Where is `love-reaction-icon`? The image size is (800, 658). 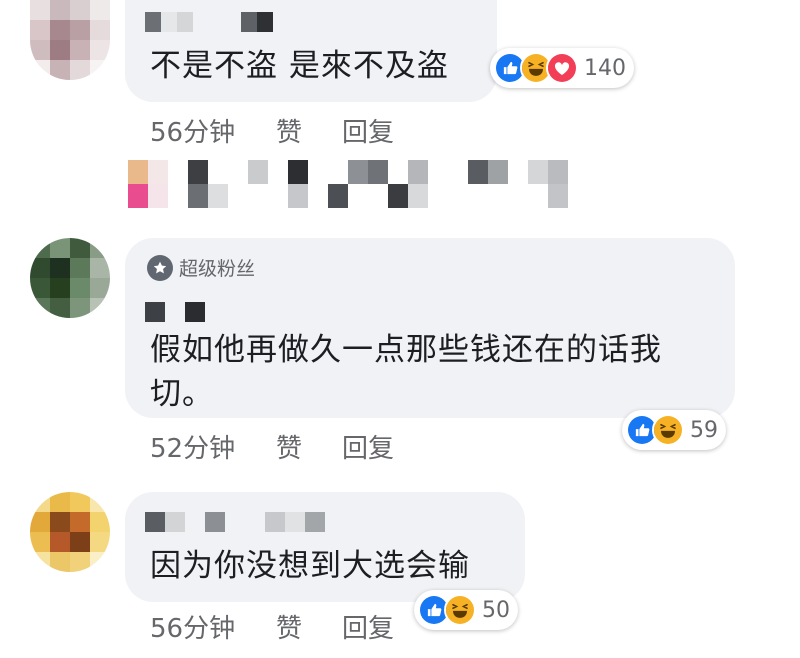 love-reaction-icon is located at coordinates (562, 68).